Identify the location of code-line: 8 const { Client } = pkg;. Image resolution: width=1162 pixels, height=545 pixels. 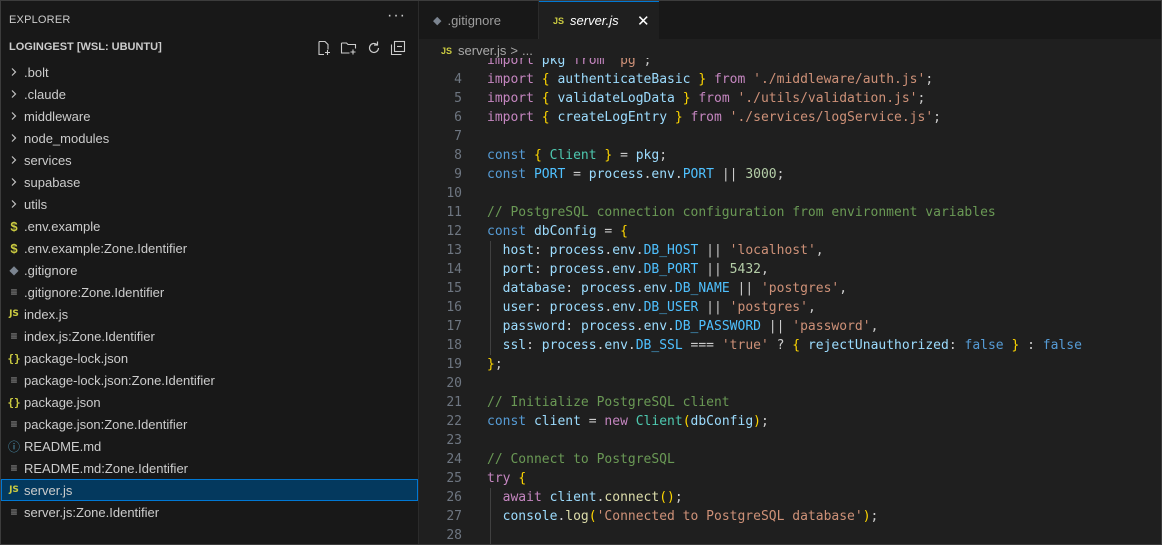
(790, 155).